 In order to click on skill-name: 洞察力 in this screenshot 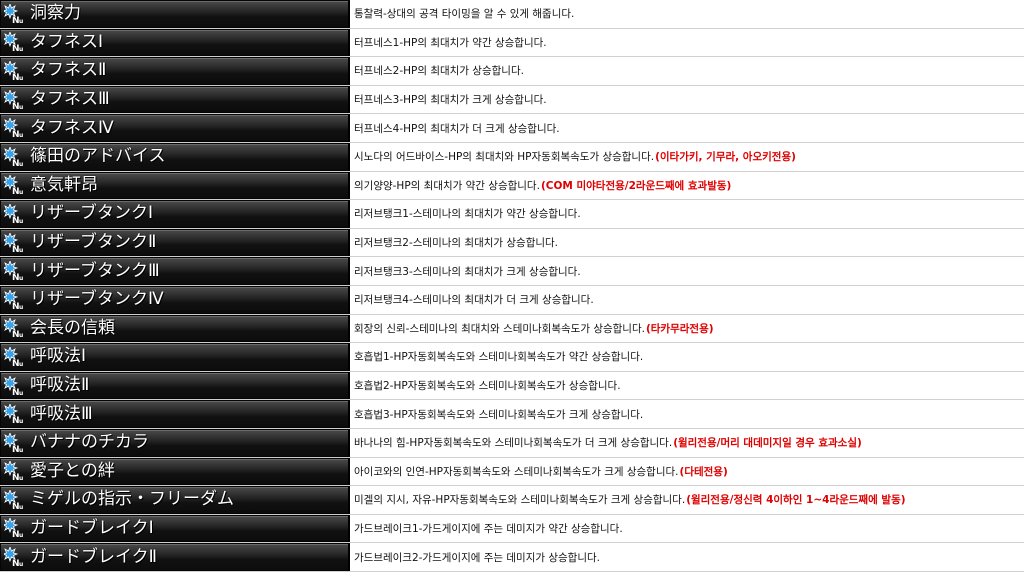, I will do `click(55, 13)`.